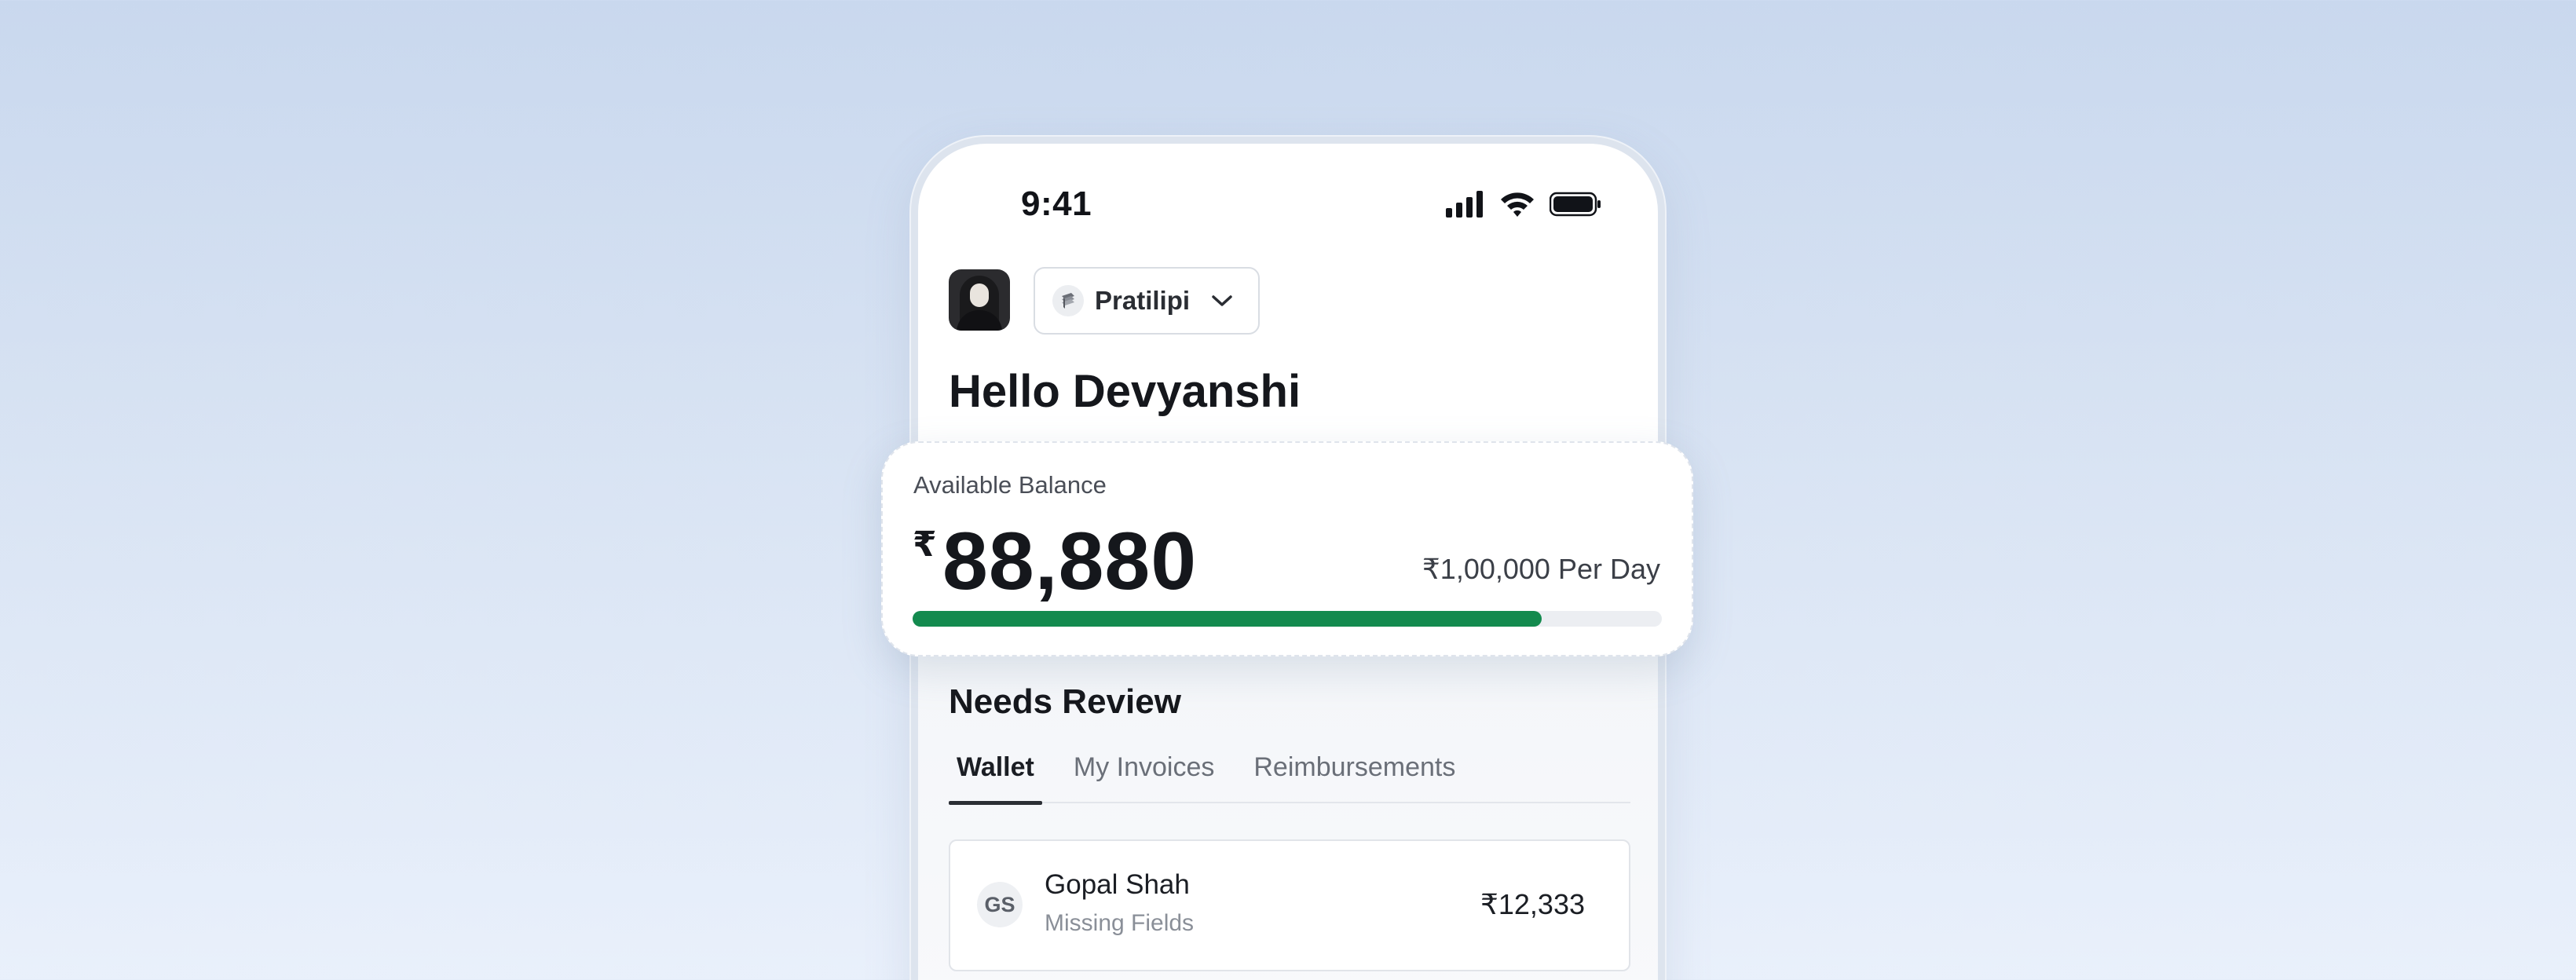 Image resolution: width=2576 pixels, height=980 pixels. Describe the element at coordinates (1228, 619) in the screenshot. I see `balance-progress-fill` at that location.